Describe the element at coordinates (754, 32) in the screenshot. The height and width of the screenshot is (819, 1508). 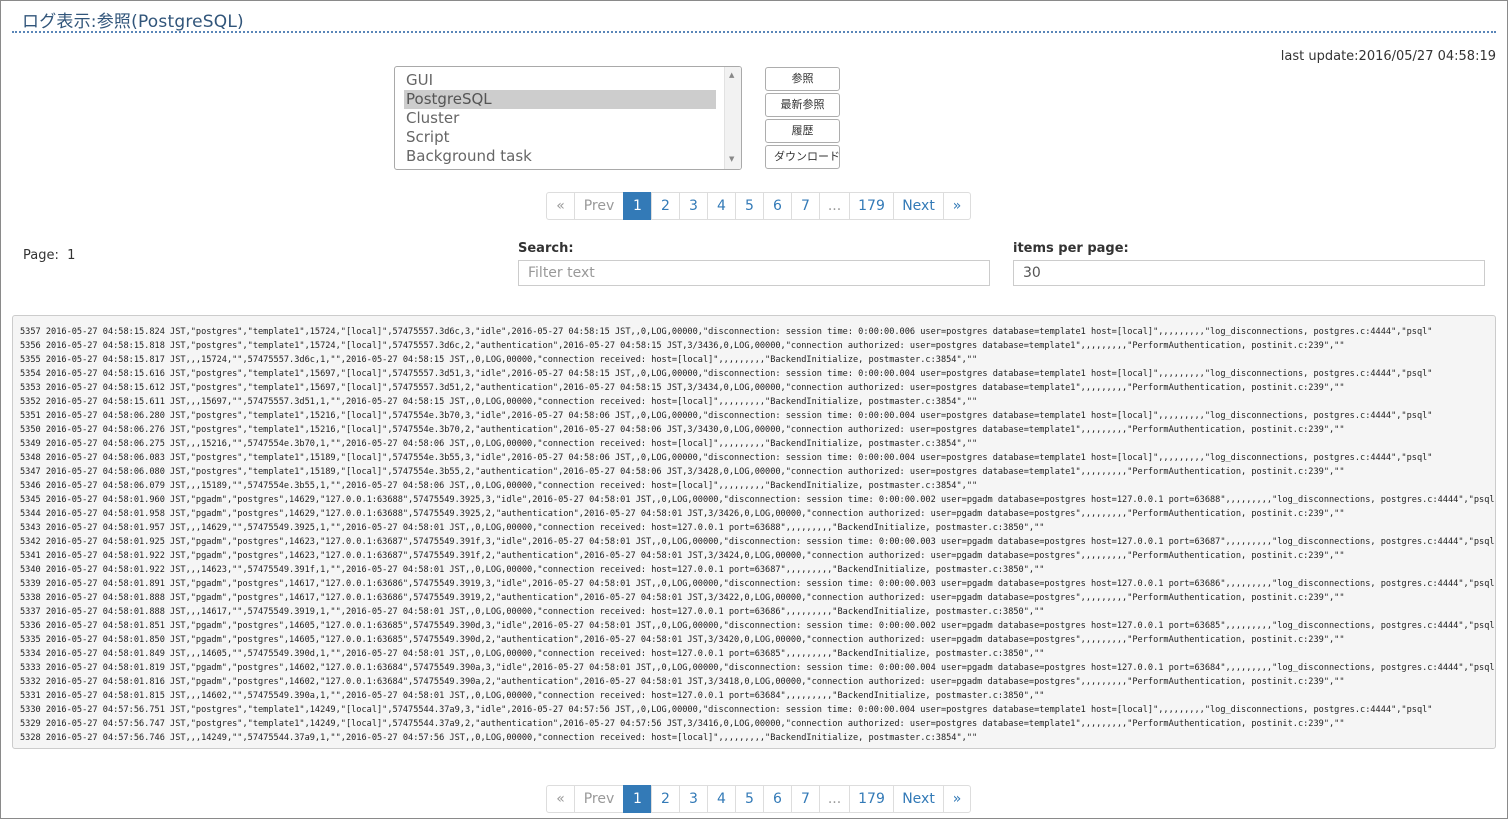
I see `title-divider` at that location.